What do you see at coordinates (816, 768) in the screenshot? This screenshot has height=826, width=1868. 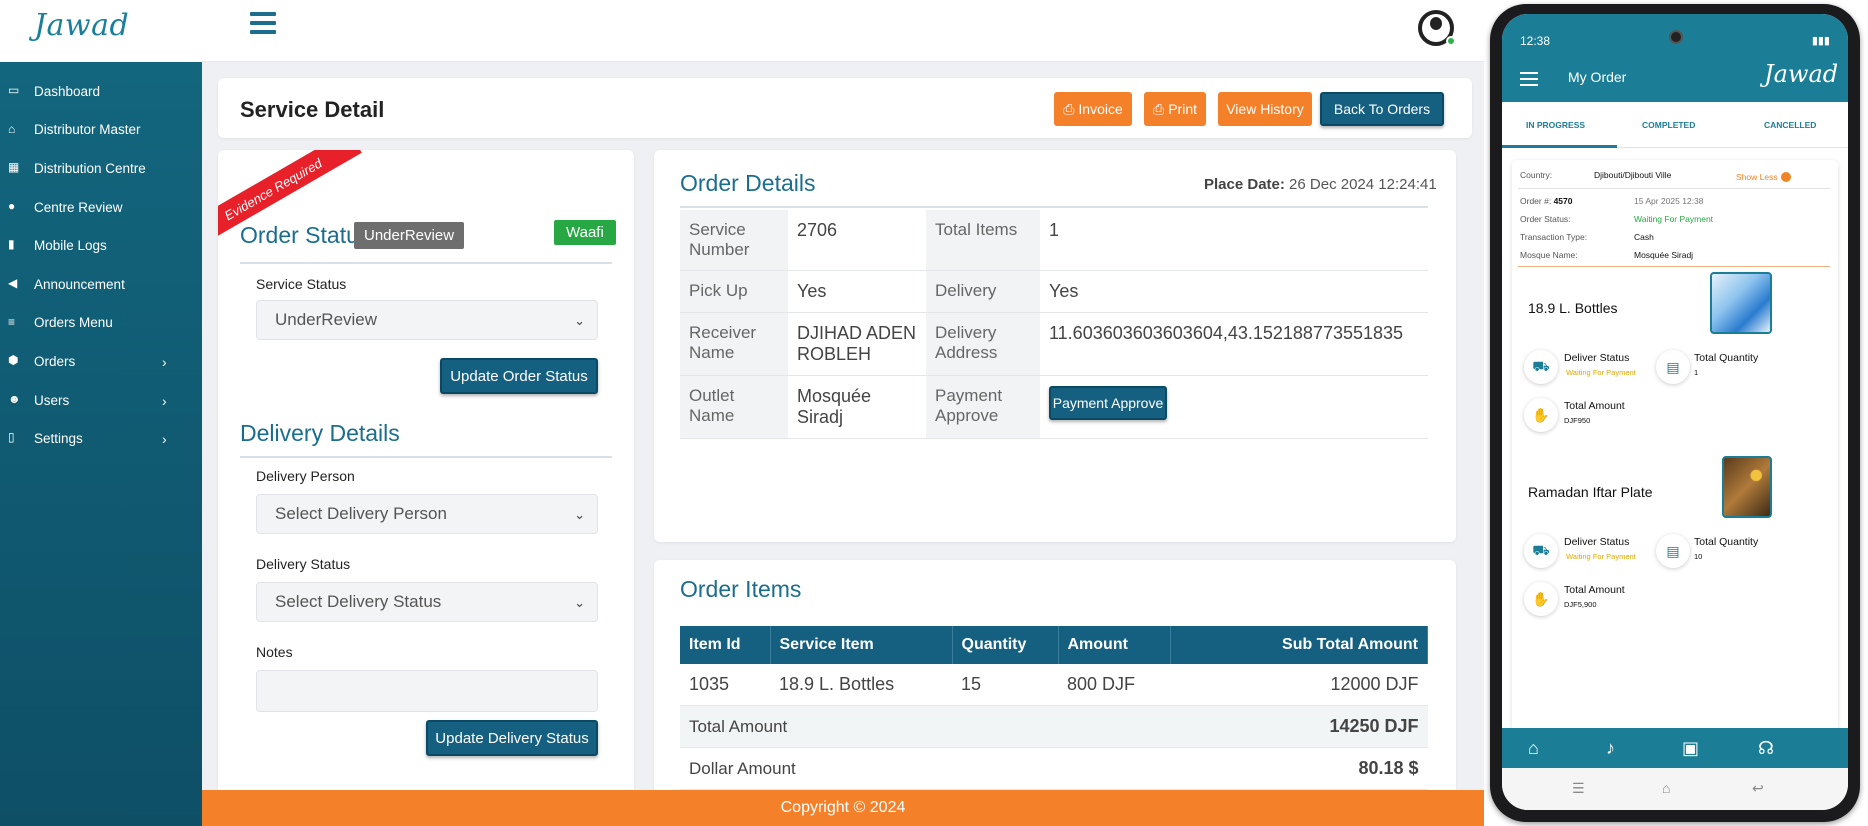 I see `dollar-amount-label: Dollar Amount` at bounding box center [816, 768].